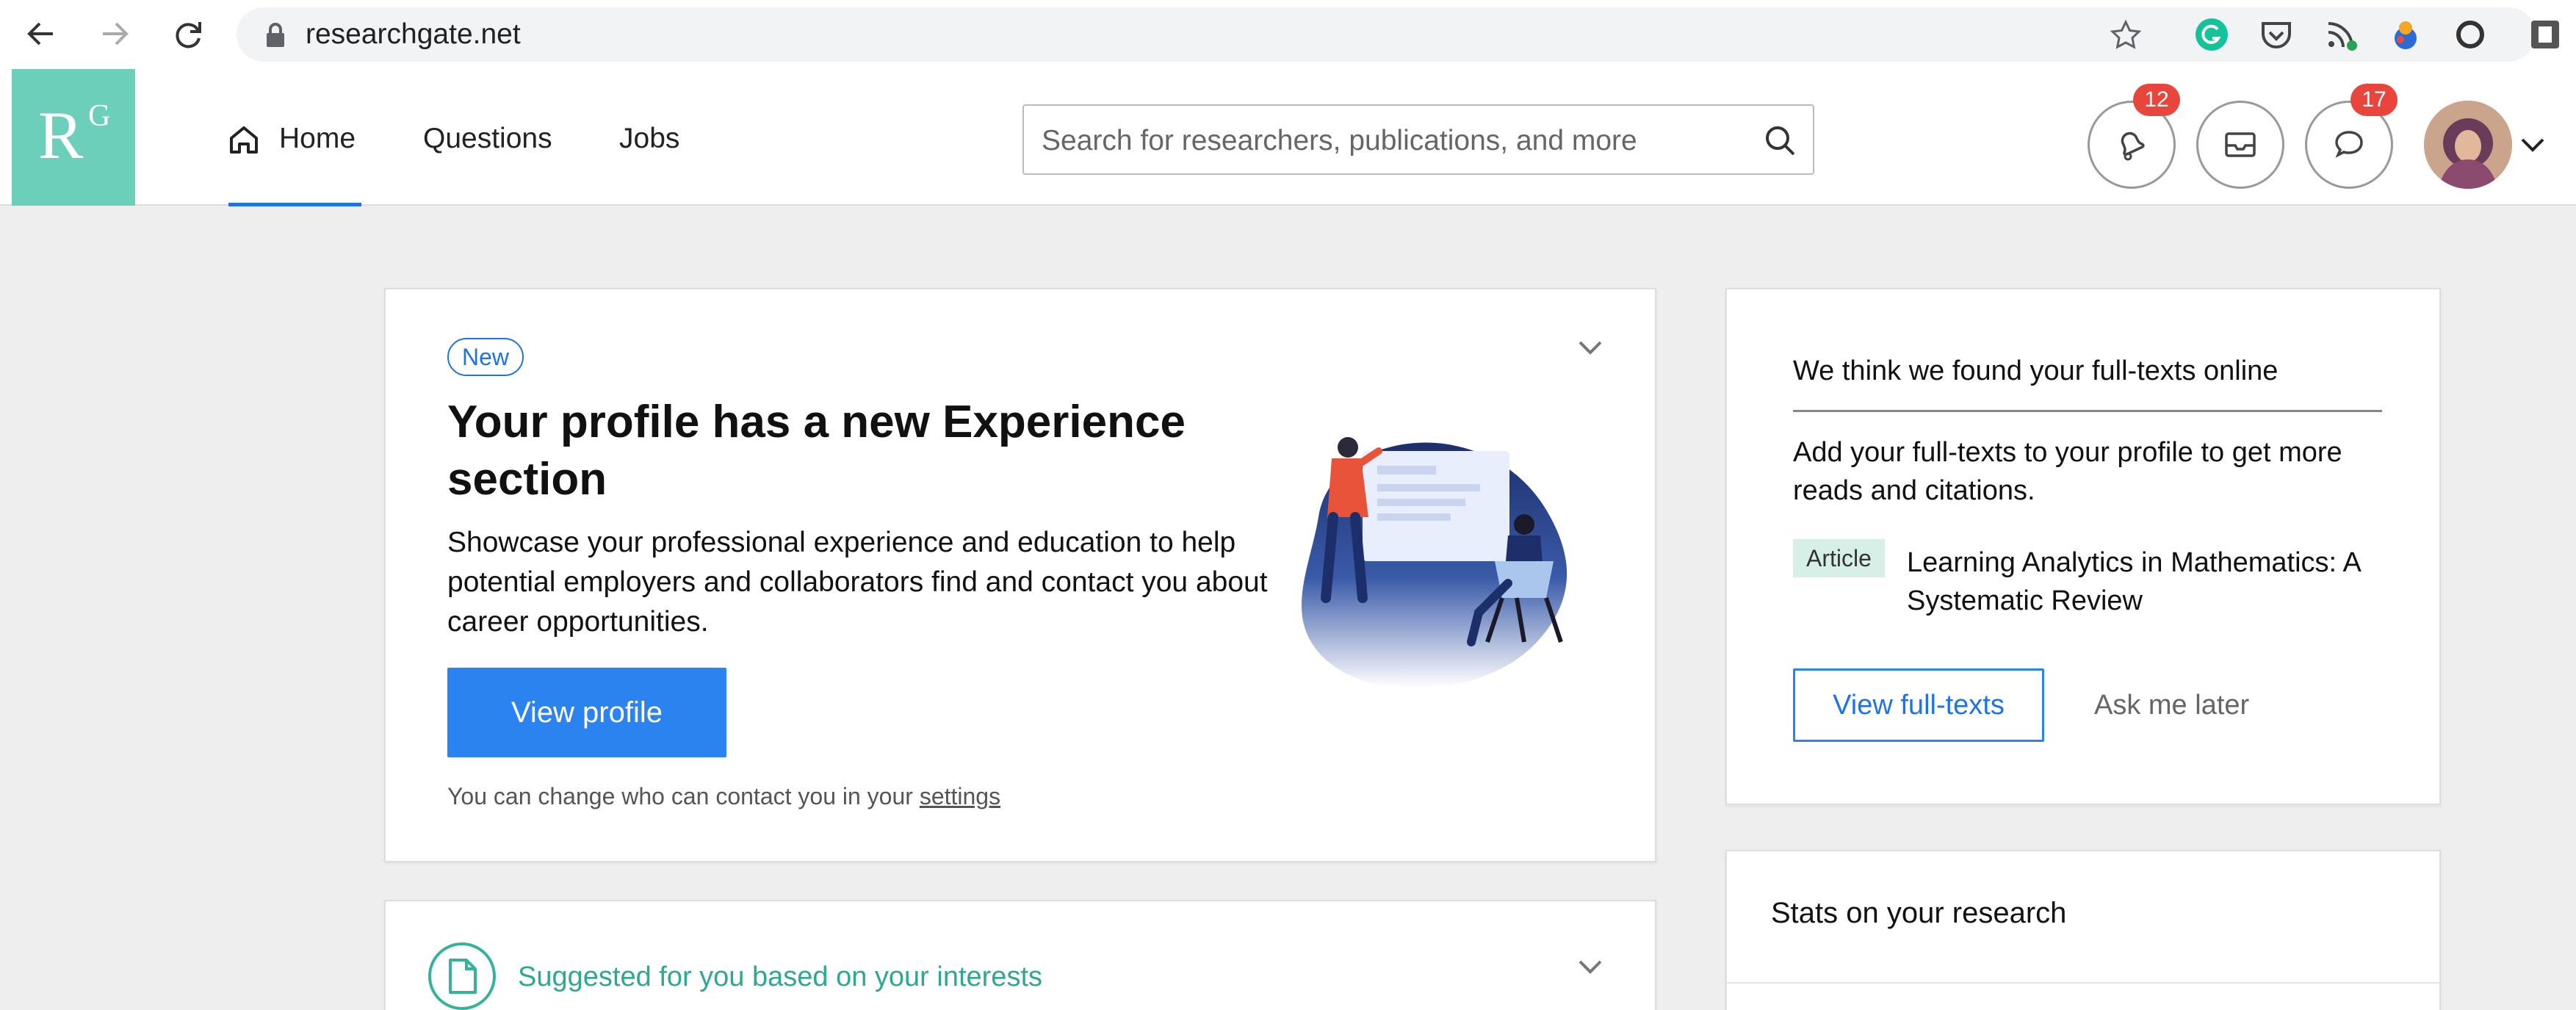 The image size is (2576, 1010). I want to click on back-button, so click(41, 34).